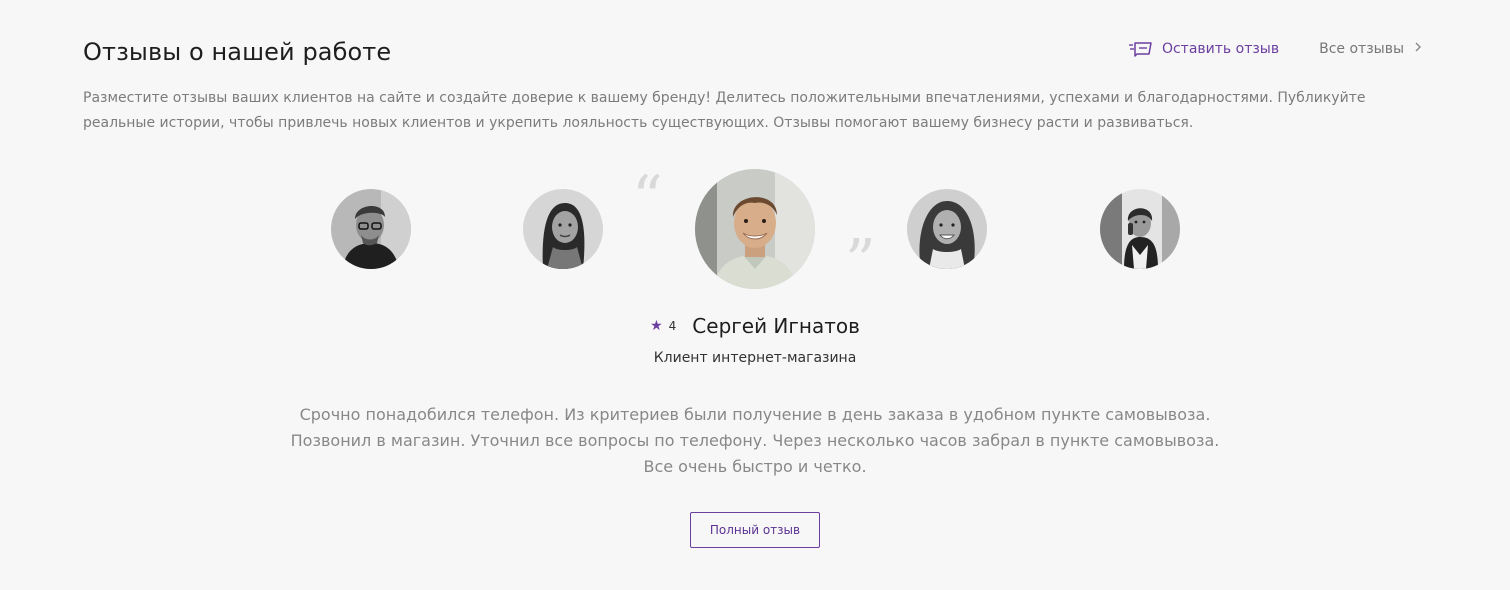  Describe the element at coordinates (1220, 49) in the screenshot. I see `leave-review-label: Оставить отзыв` at that location.